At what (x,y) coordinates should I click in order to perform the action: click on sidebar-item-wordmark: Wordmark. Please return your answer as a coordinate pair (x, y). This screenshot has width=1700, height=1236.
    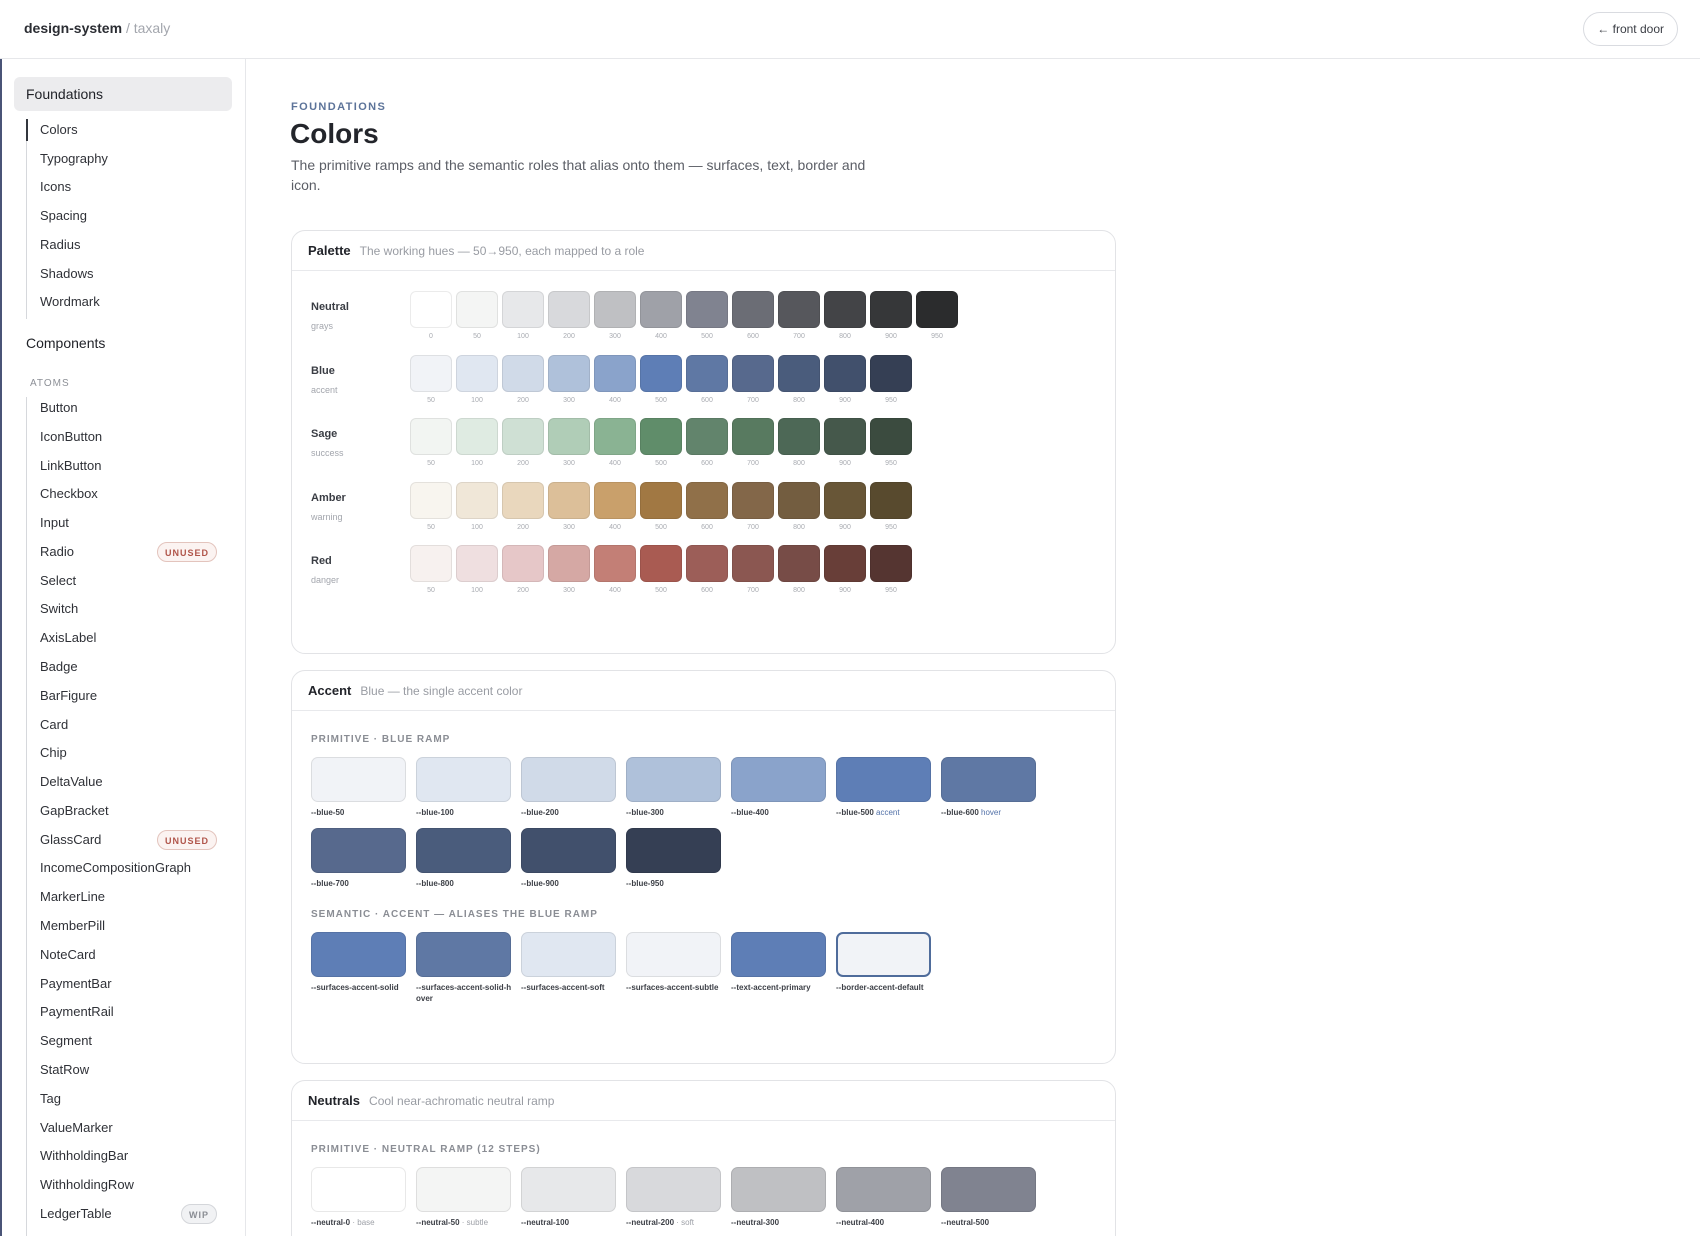
    Looking at the image, I should click on (127, 302).